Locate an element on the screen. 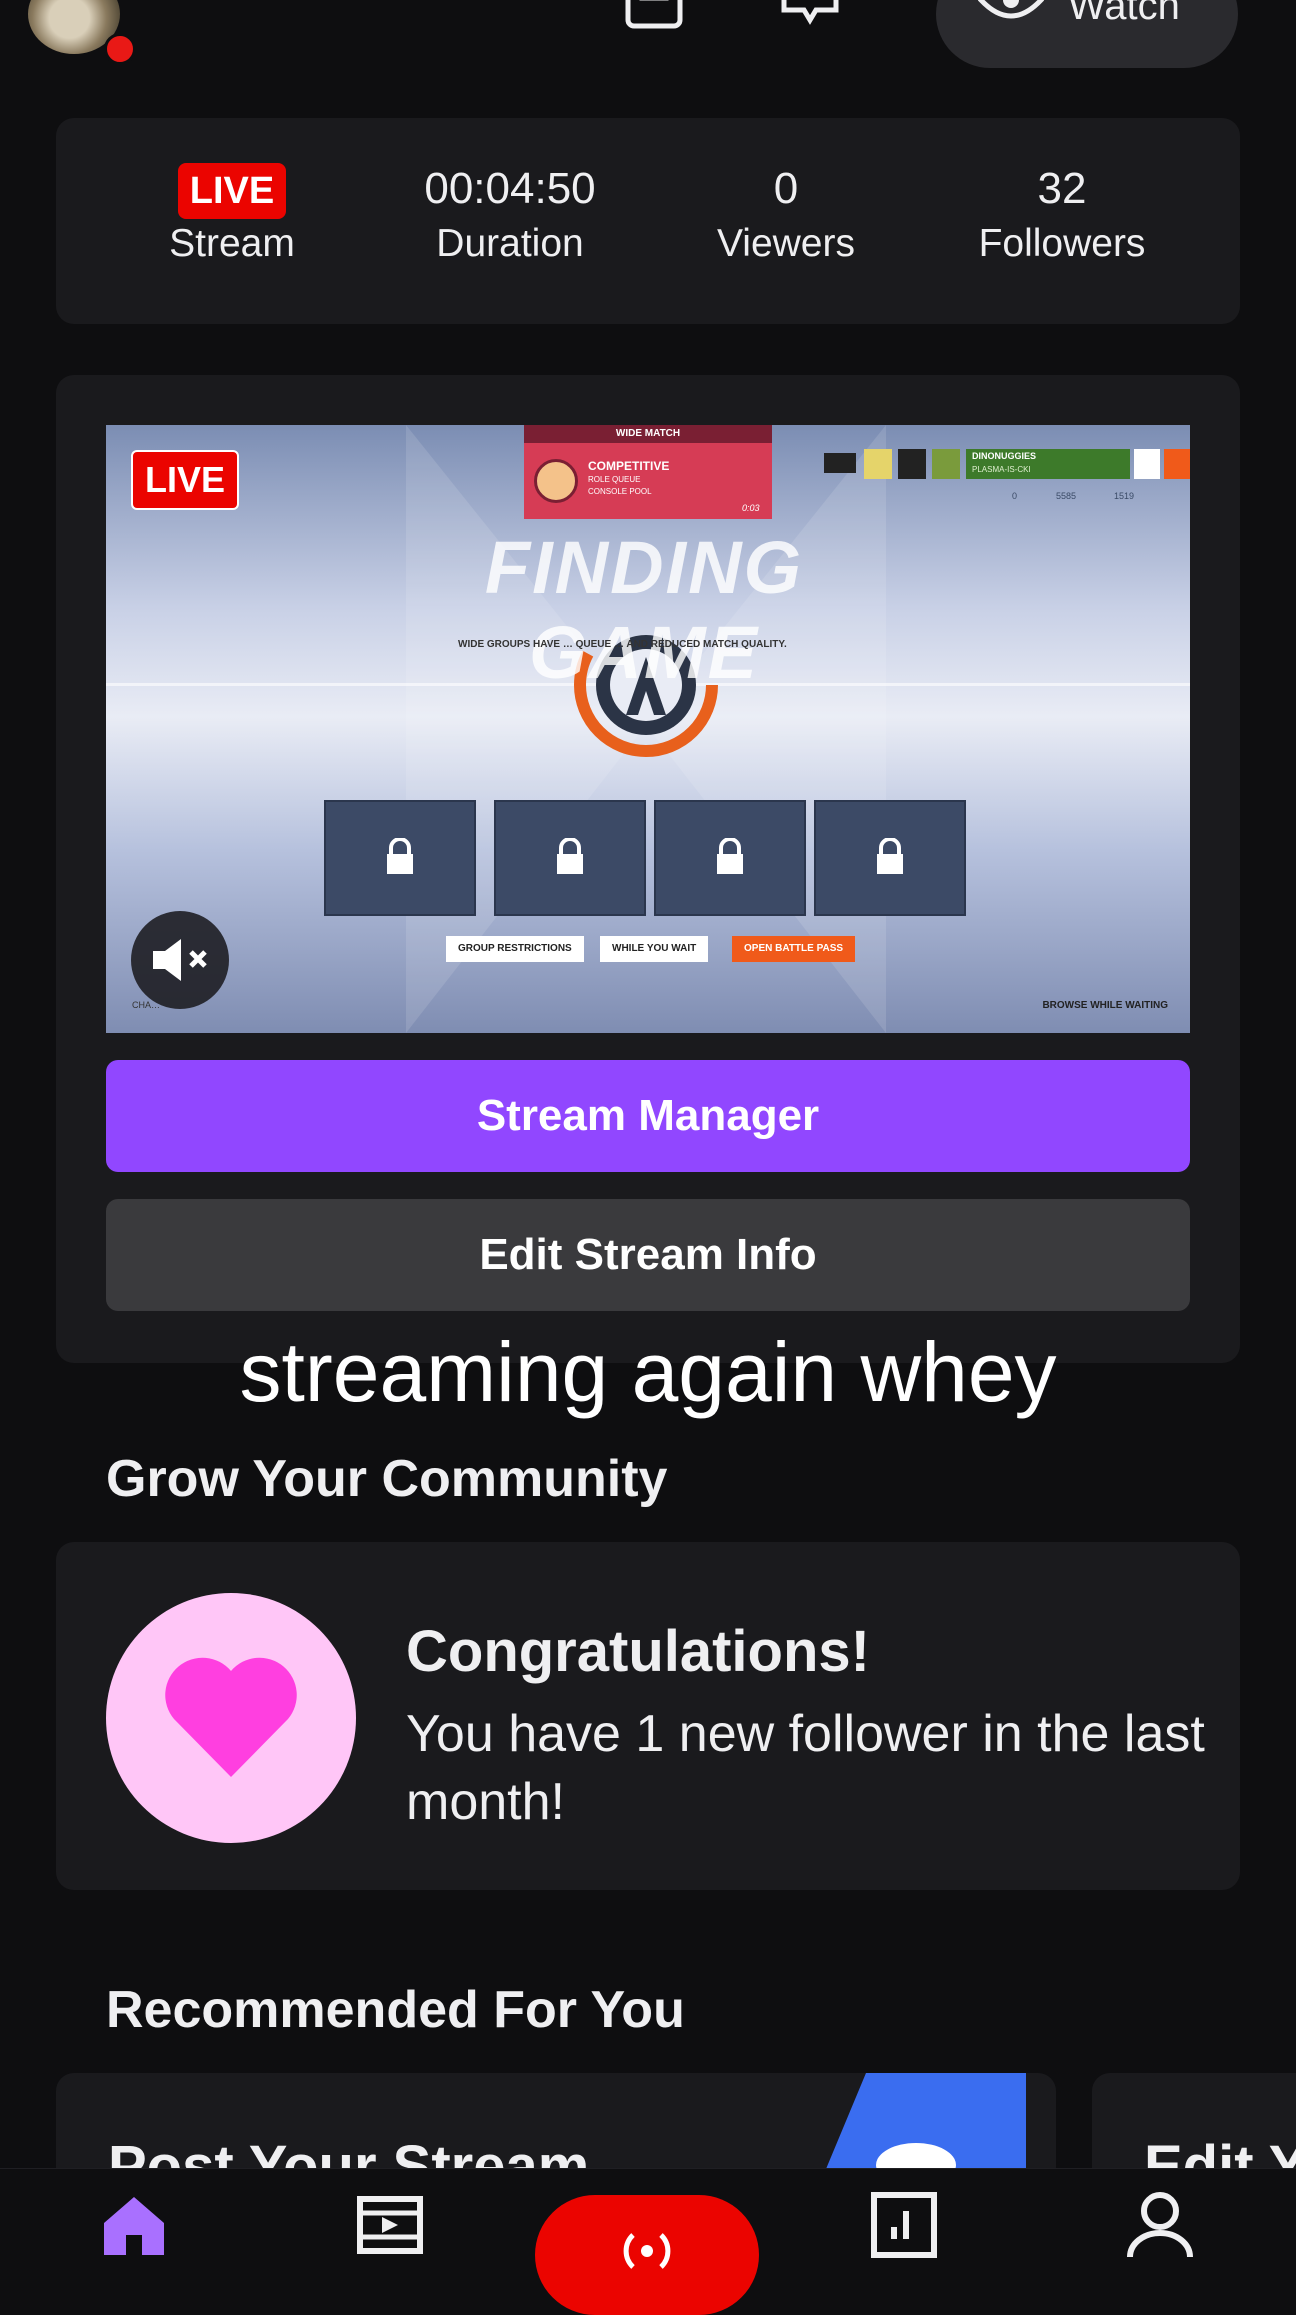 The height and width of the screenshot is (2315, 1296). home-icon is located at coordinates (134, 2225).